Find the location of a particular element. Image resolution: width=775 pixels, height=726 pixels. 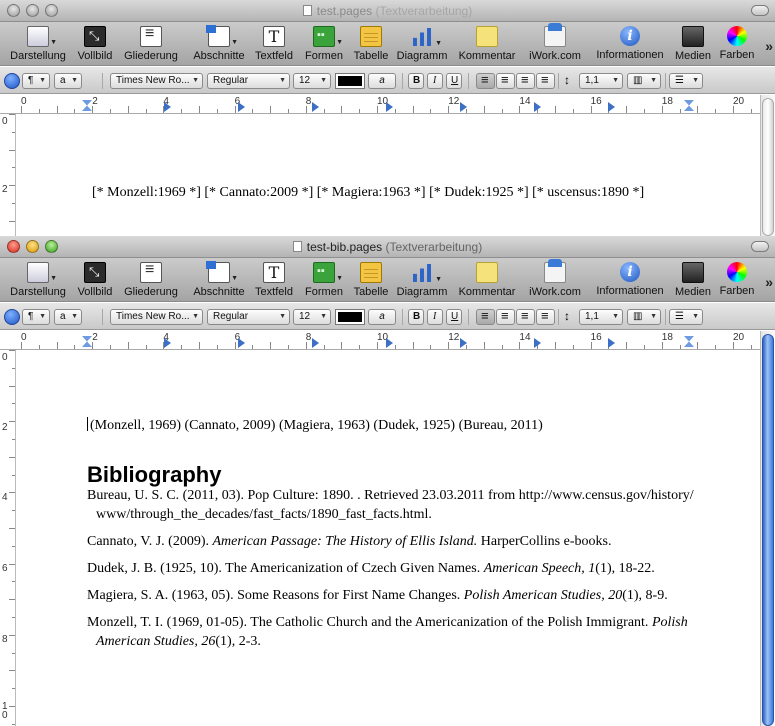

title-bar: test-bib.pages (Textverarbeitung) is located at coordinates (387, 247).